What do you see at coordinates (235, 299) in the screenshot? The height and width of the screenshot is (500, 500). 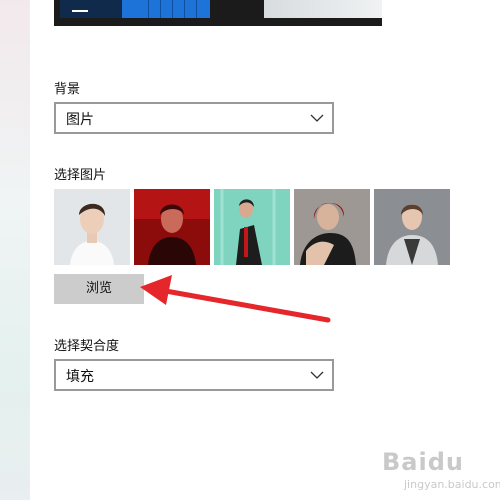 I see `annotation-arrow-icon` at bounding box center [235, 299].